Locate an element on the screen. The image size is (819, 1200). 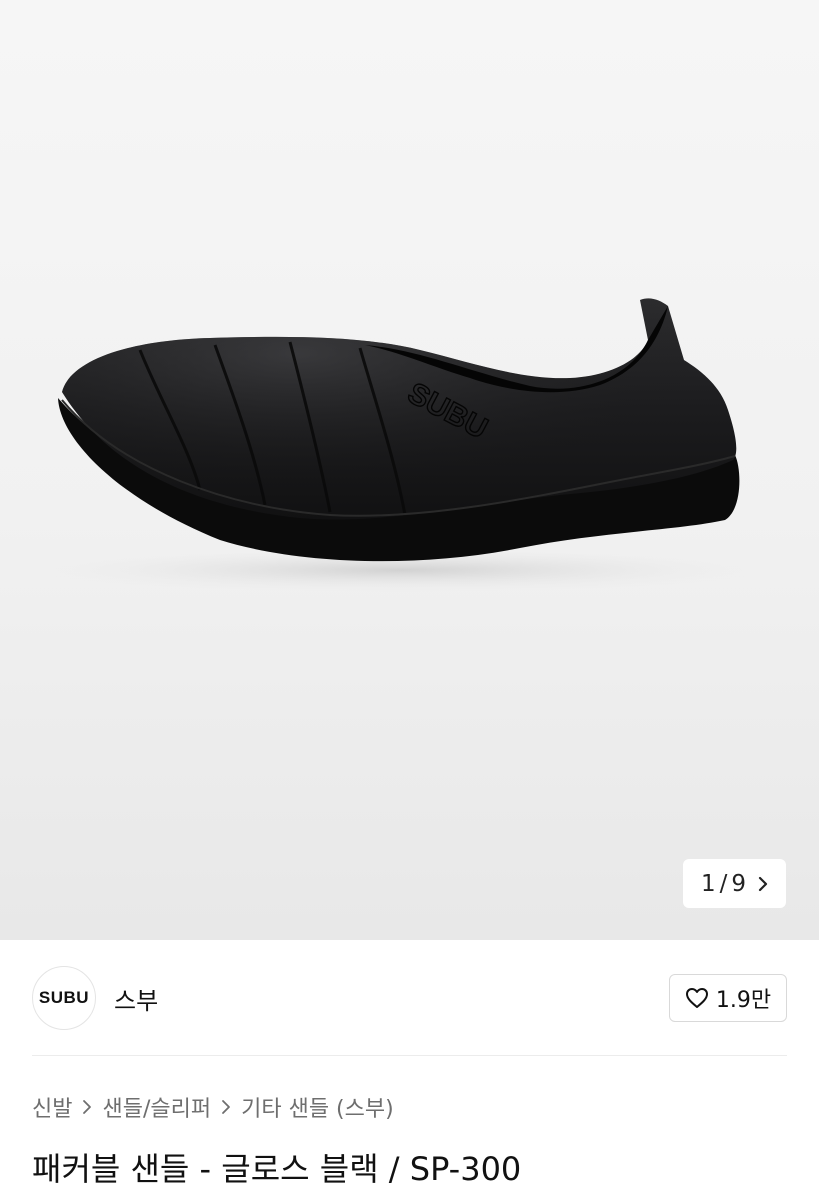
like-button: 1.9만 is located at coordinates (728, 998).